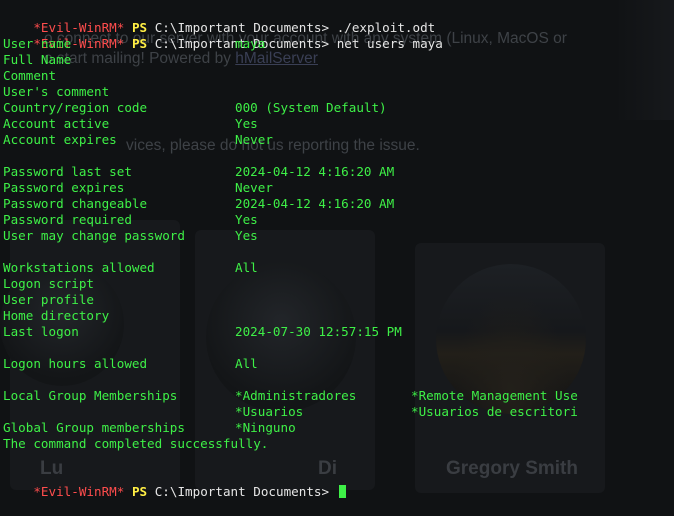 The height and width of the screenshot is (516, 674). I want to click on output-label: Password expires, so click(64, 187).